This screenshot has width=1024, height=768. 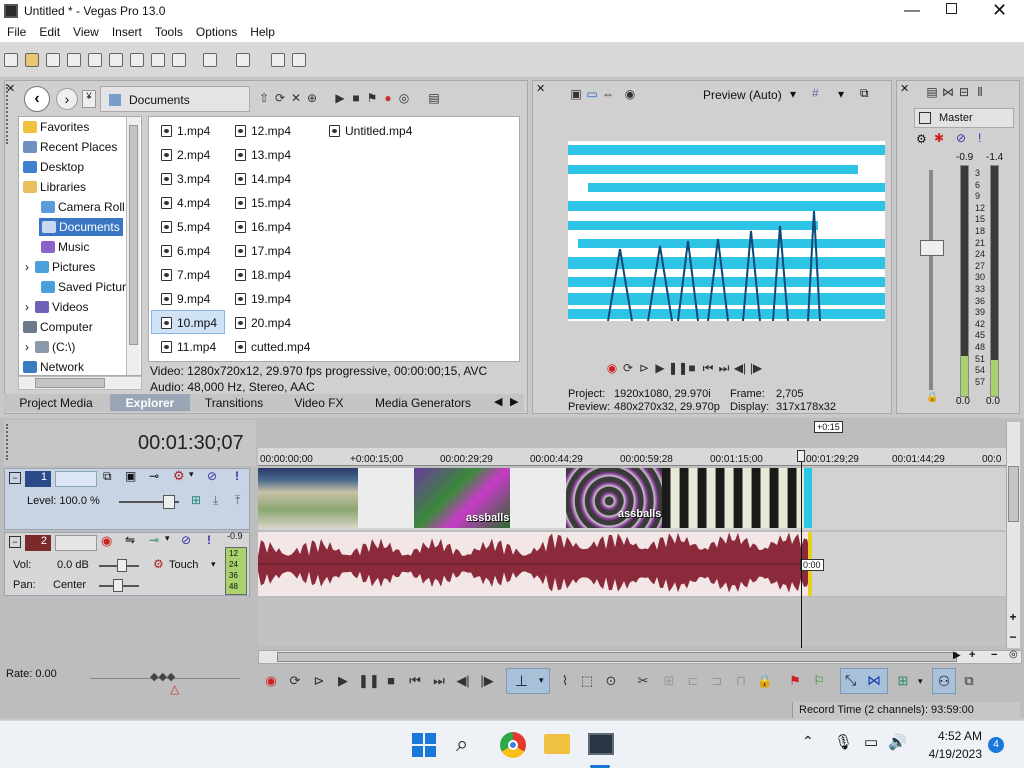 I want to click on trim-end-icon: ⊐, so click(x=717, y=681).